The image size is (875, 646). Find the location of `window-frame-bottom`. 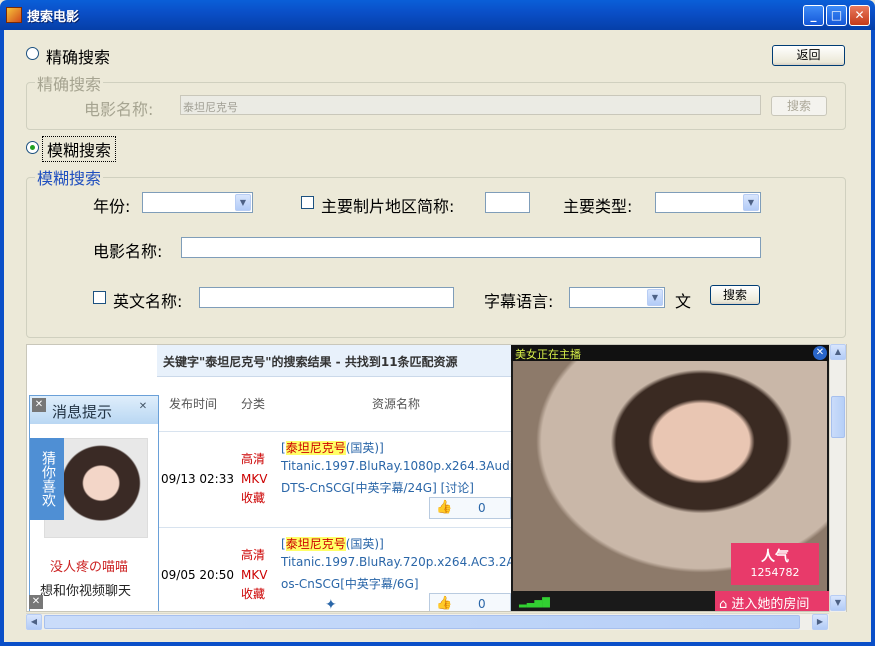

window-frame-bottom is located at coordinates (437, 644).